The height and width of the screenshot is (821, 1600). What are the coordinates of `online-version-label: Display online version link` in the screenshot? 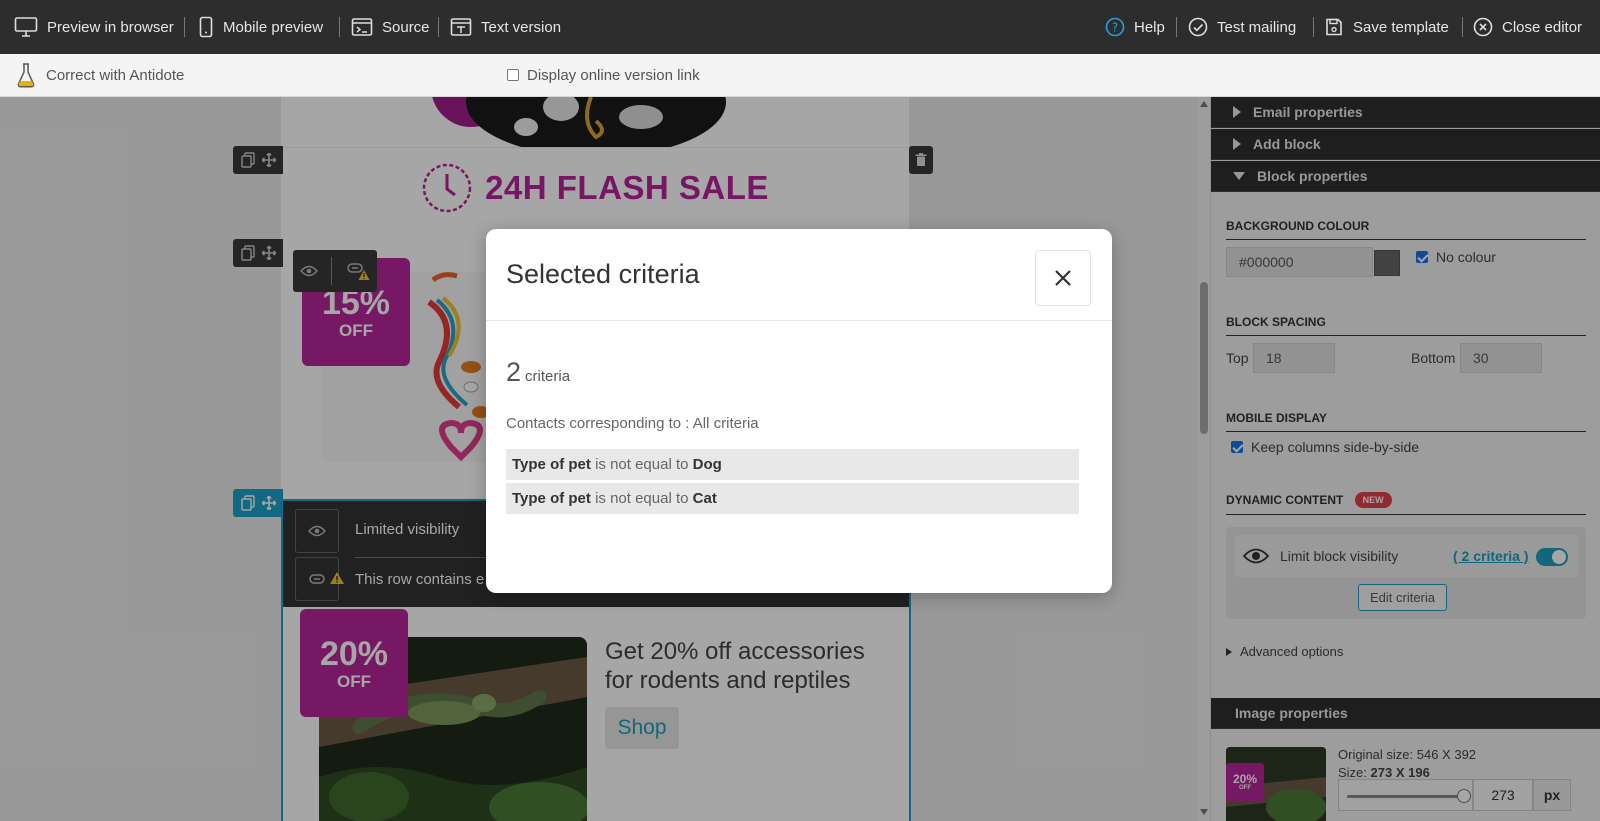 It's located at (613, 75).